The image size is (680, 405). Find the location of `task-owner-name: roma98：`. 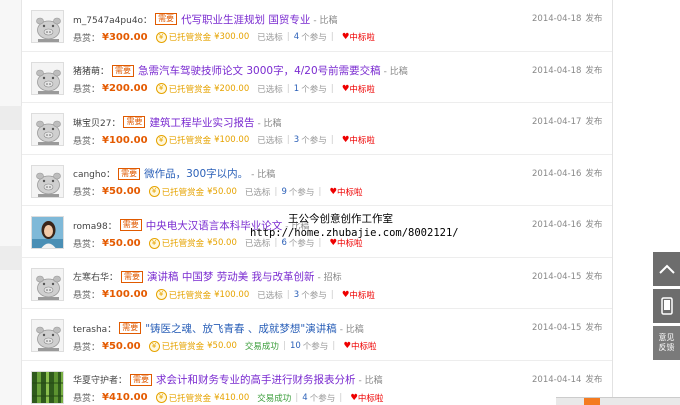

task-owner-name: roma98： is located at coordinates (95, 225).